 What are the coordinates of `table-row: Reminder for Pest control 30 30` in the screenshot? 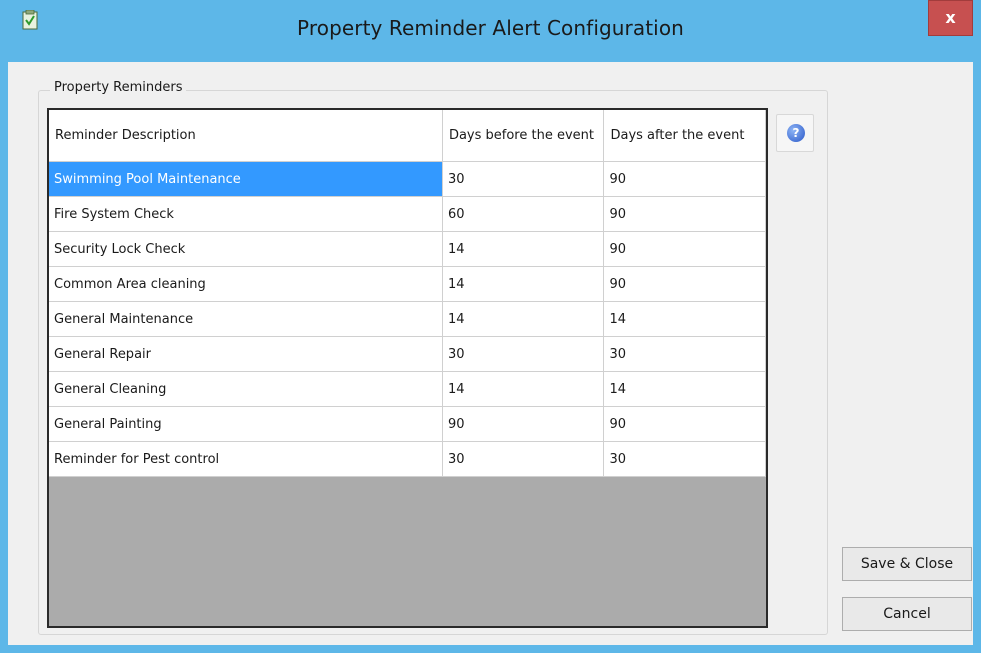 It's located at (407, 459).